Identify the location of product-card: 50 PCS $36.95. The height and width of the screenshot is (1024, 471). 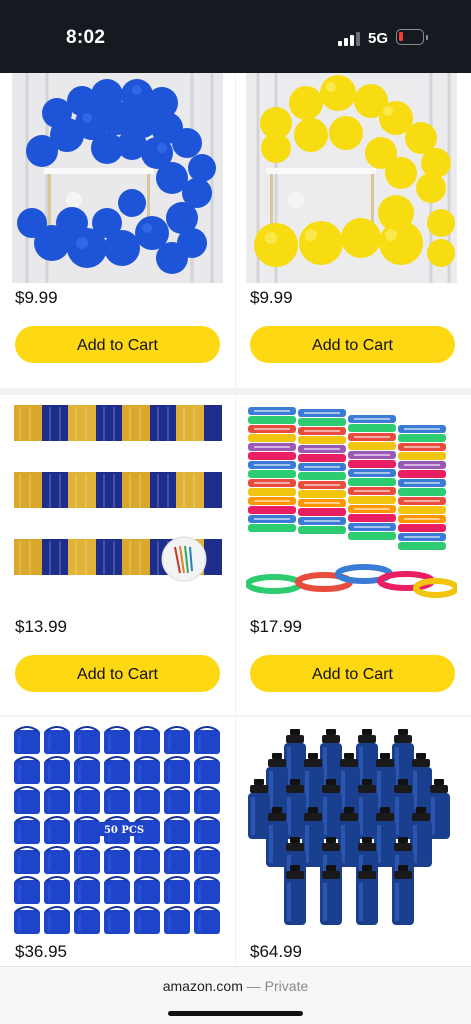
(117, 841).